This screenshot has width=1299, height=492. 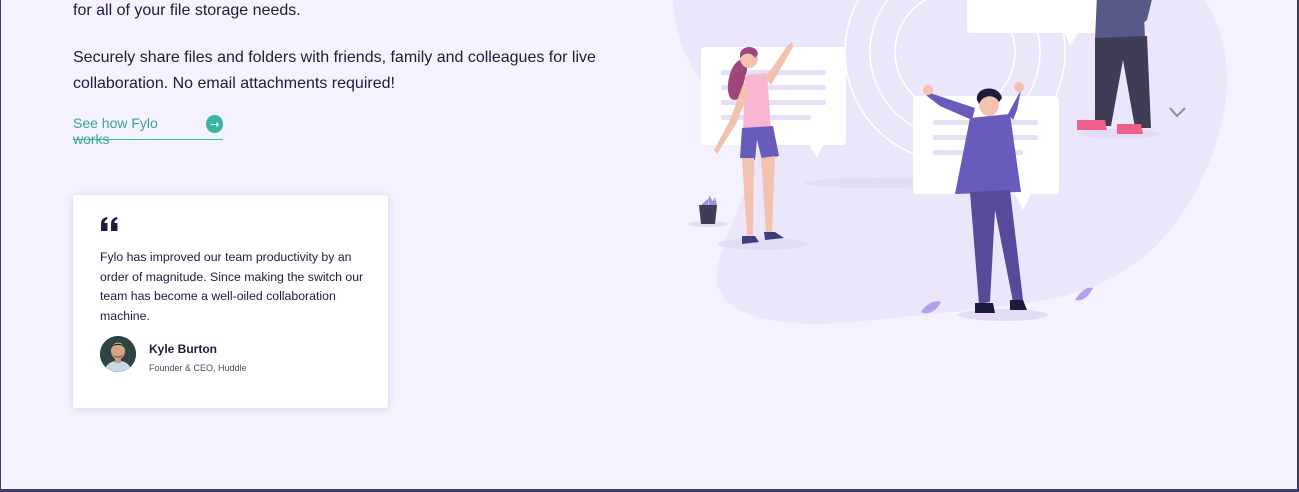 What do you see at coordinates (198, 368) in the screenshot?
I see `author-role: Founder & CEO, Huddle` at bounding box center [198, 368].